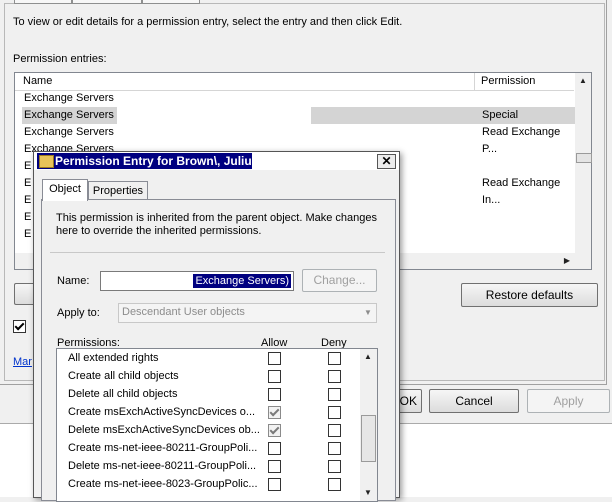  Describe the element at coordinates (78, 313) in the screenshot. I see `apply-to-label: Apply to:` at that location.